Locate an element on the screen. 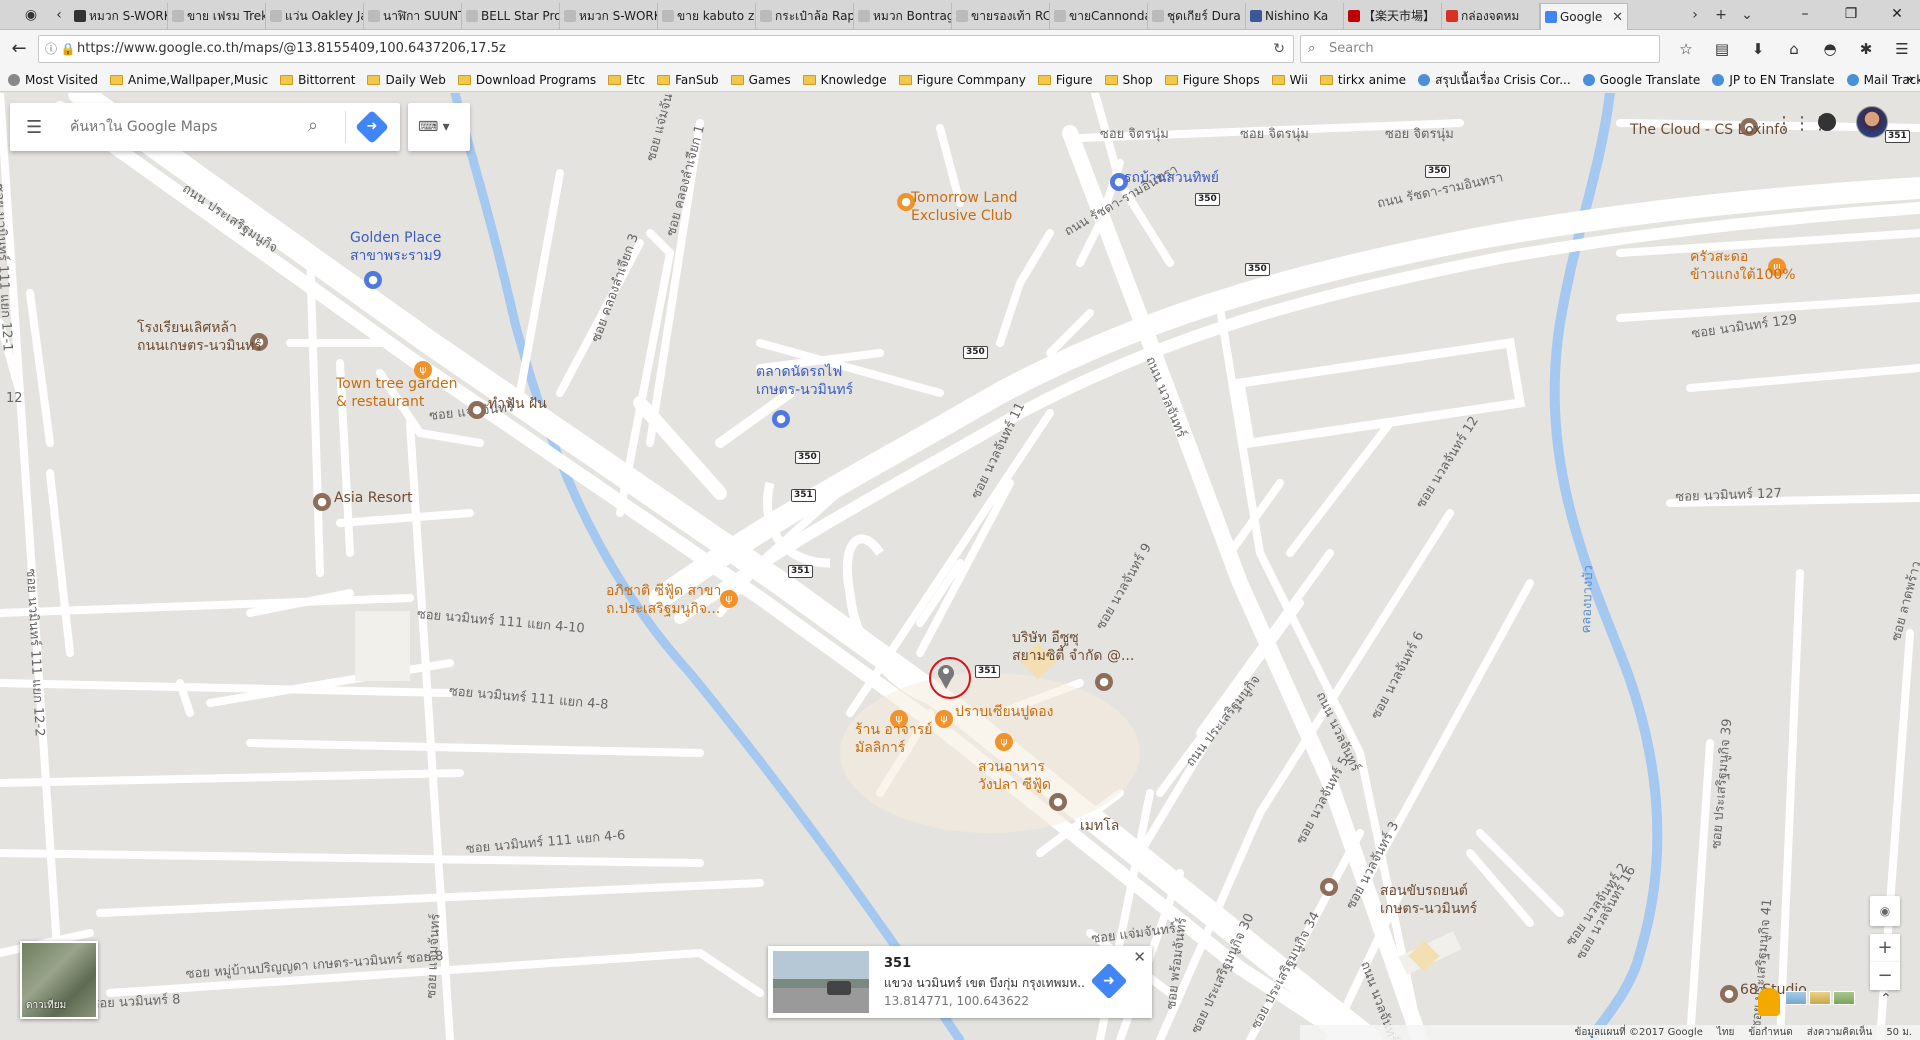  poi-label: ครัวสะดอ ข้าวแกงใต้100% is located at coordinates (1743, 266).